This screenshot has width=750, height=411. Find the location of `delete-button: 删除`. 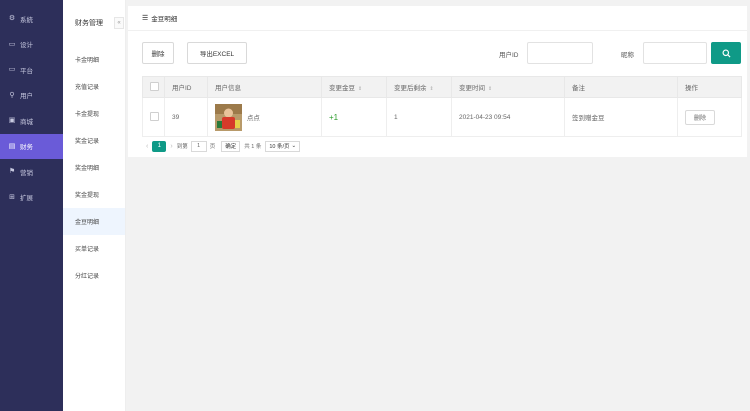

delete-button: 删除 is located at coordinates (158, 53).